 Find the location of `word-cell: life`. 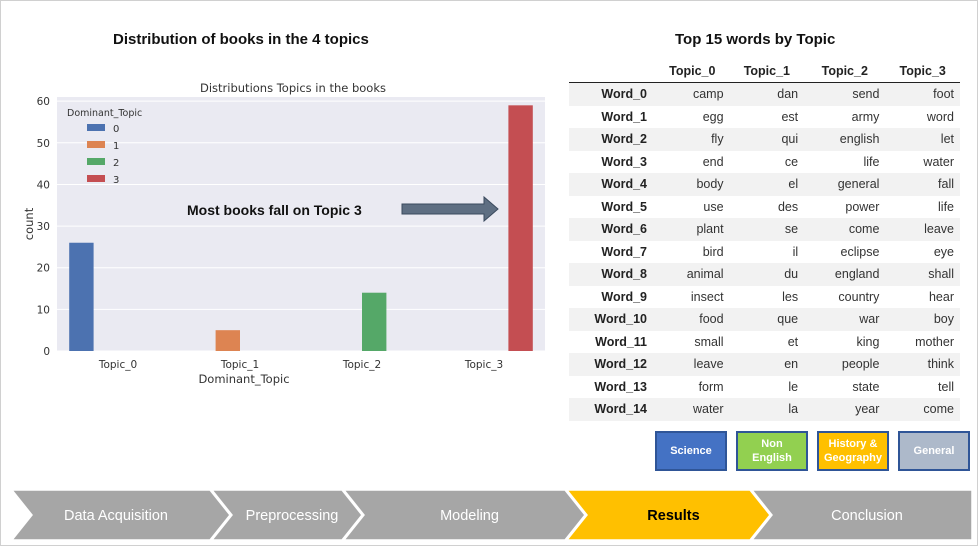

word-cell: life is located at coordinates (946, 206).